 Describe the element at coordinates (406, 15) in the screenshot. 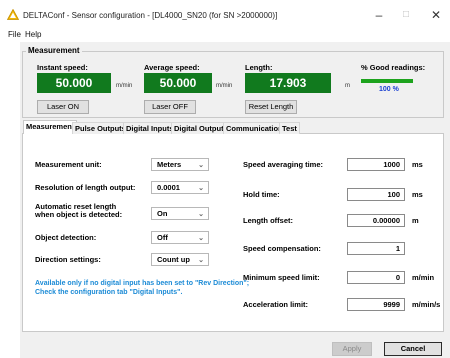

I see `maximize-button: □` at that location.